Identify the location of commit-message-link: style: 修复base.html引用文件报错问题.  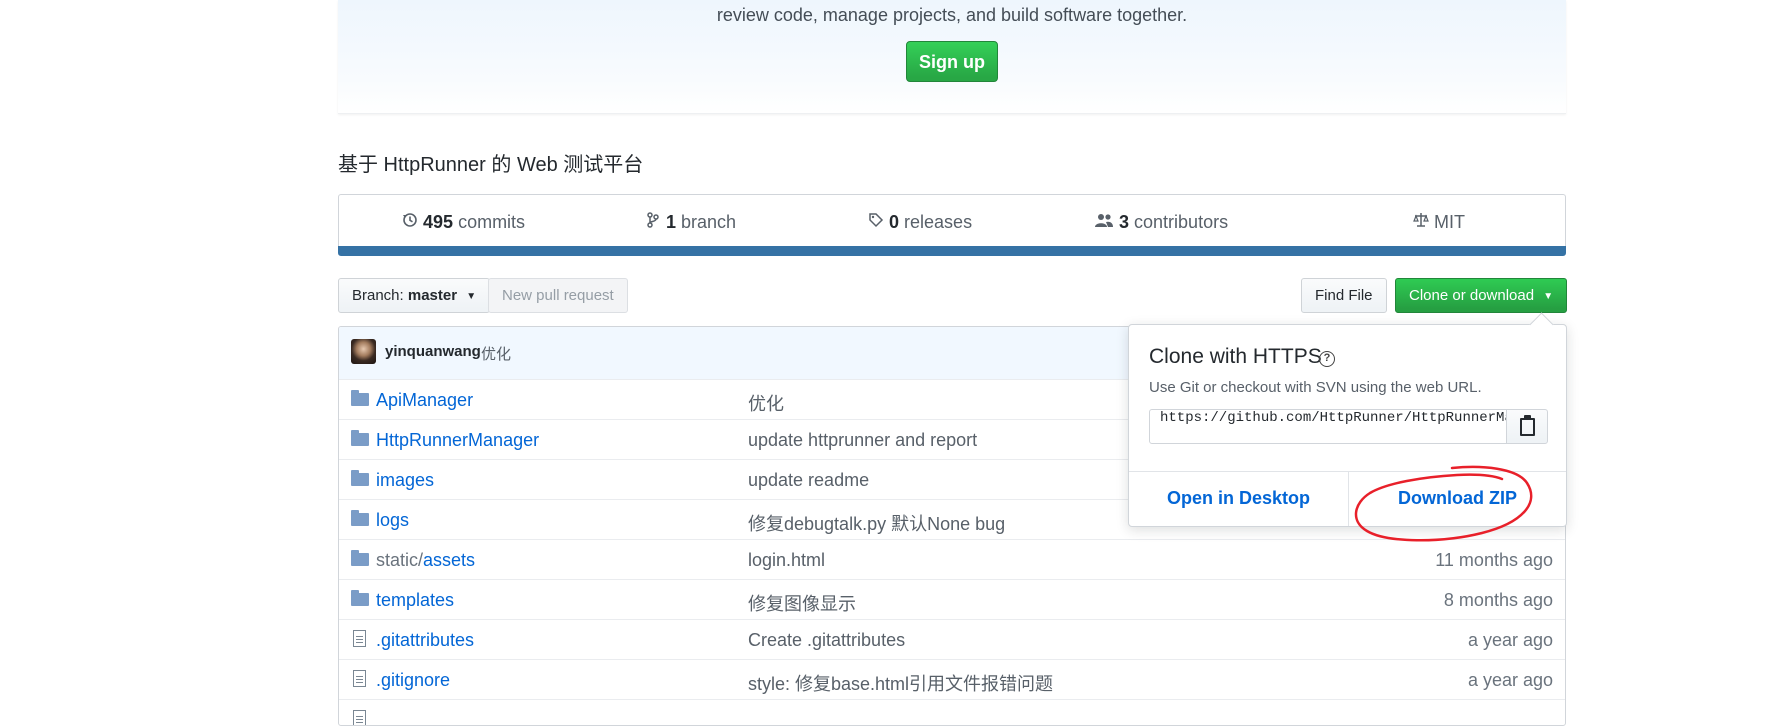
(900, 683).